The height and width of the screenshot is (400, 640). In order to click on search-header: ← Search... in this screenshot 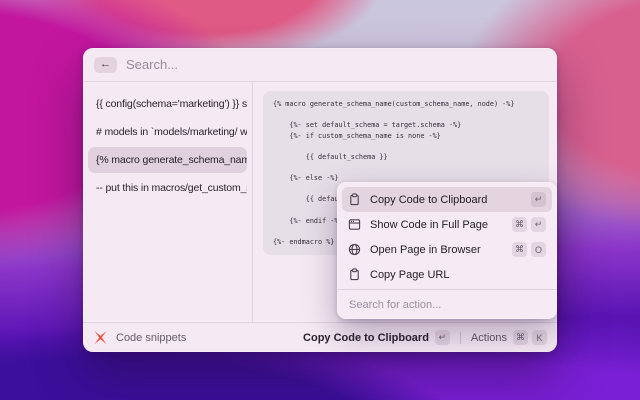, I will do `click(320, 65)`.